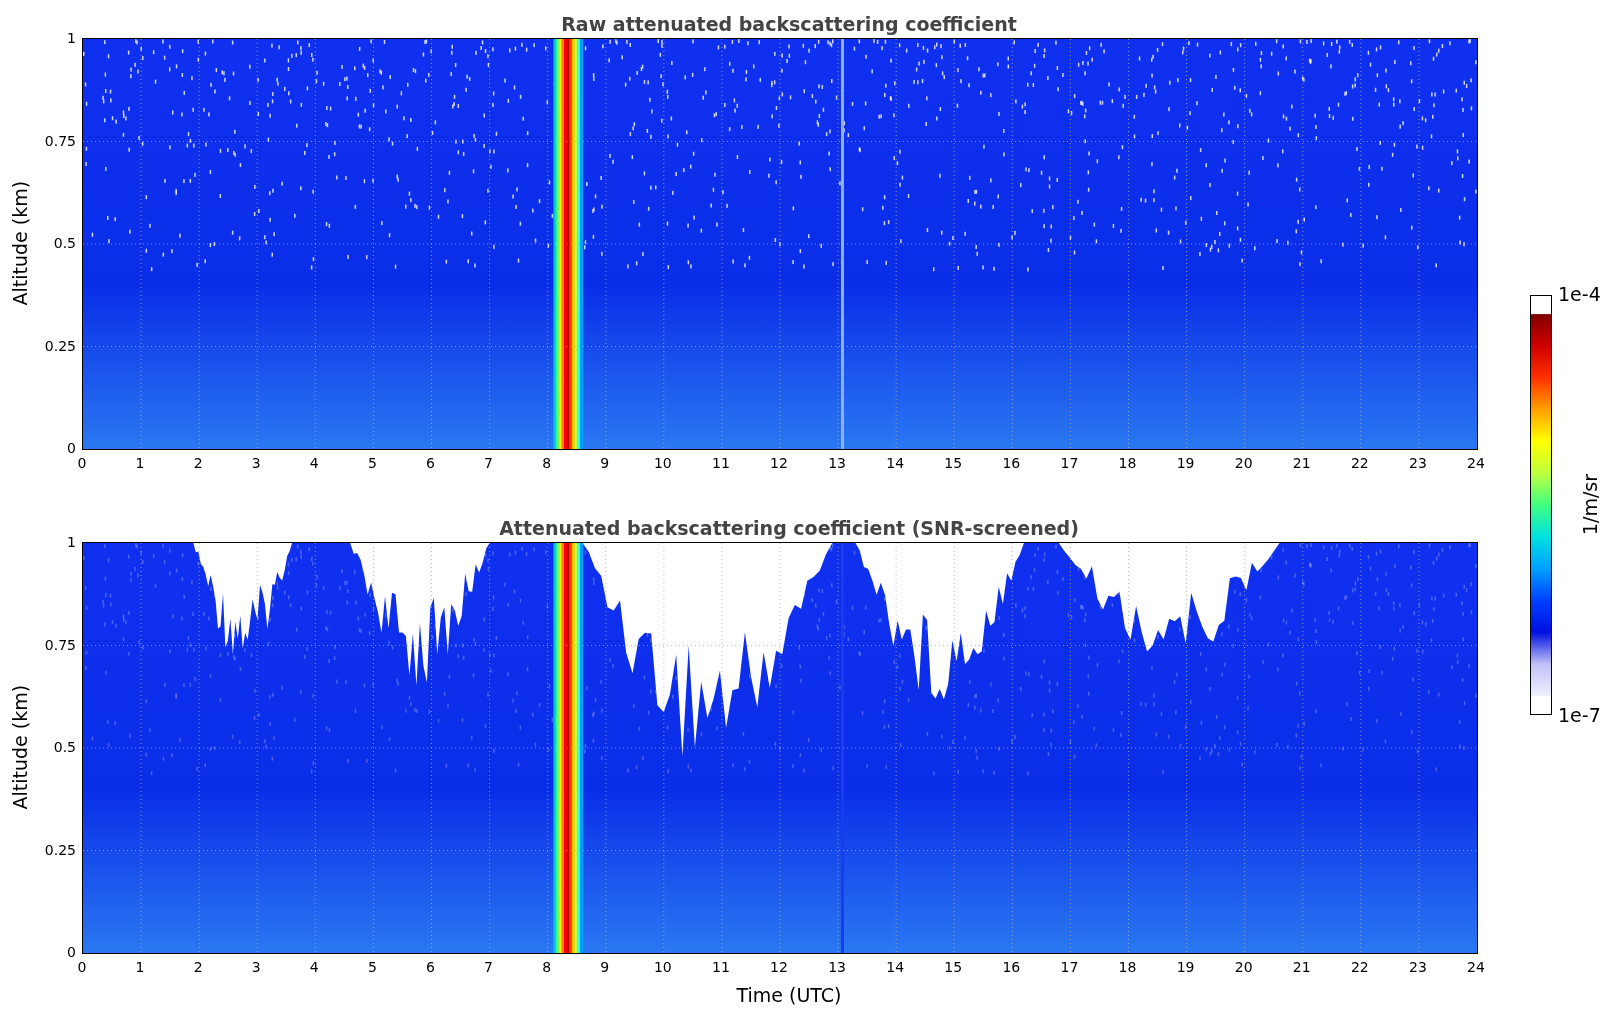 The width and height of the screenshot is (1621, 1020). I want to click on chart-title: Raw attenuated backscattering coefficient, so click(789, 24).